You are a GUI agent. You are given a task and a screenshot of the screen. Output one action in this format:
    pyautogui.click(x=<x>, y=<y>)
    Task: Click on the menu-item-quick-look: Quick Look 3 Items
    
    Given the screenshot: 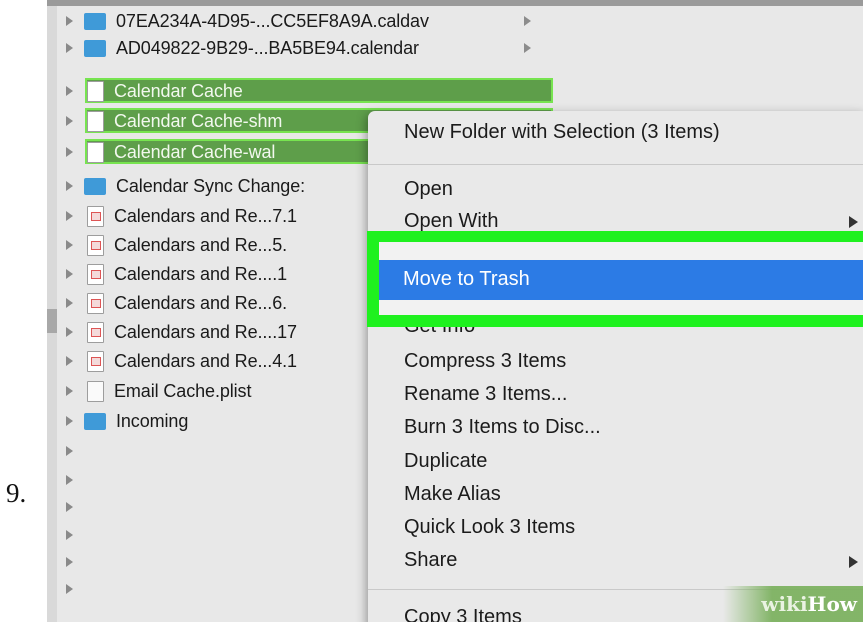 What is the action you would take?
    pyautogui.click(x=489, y=527)
    